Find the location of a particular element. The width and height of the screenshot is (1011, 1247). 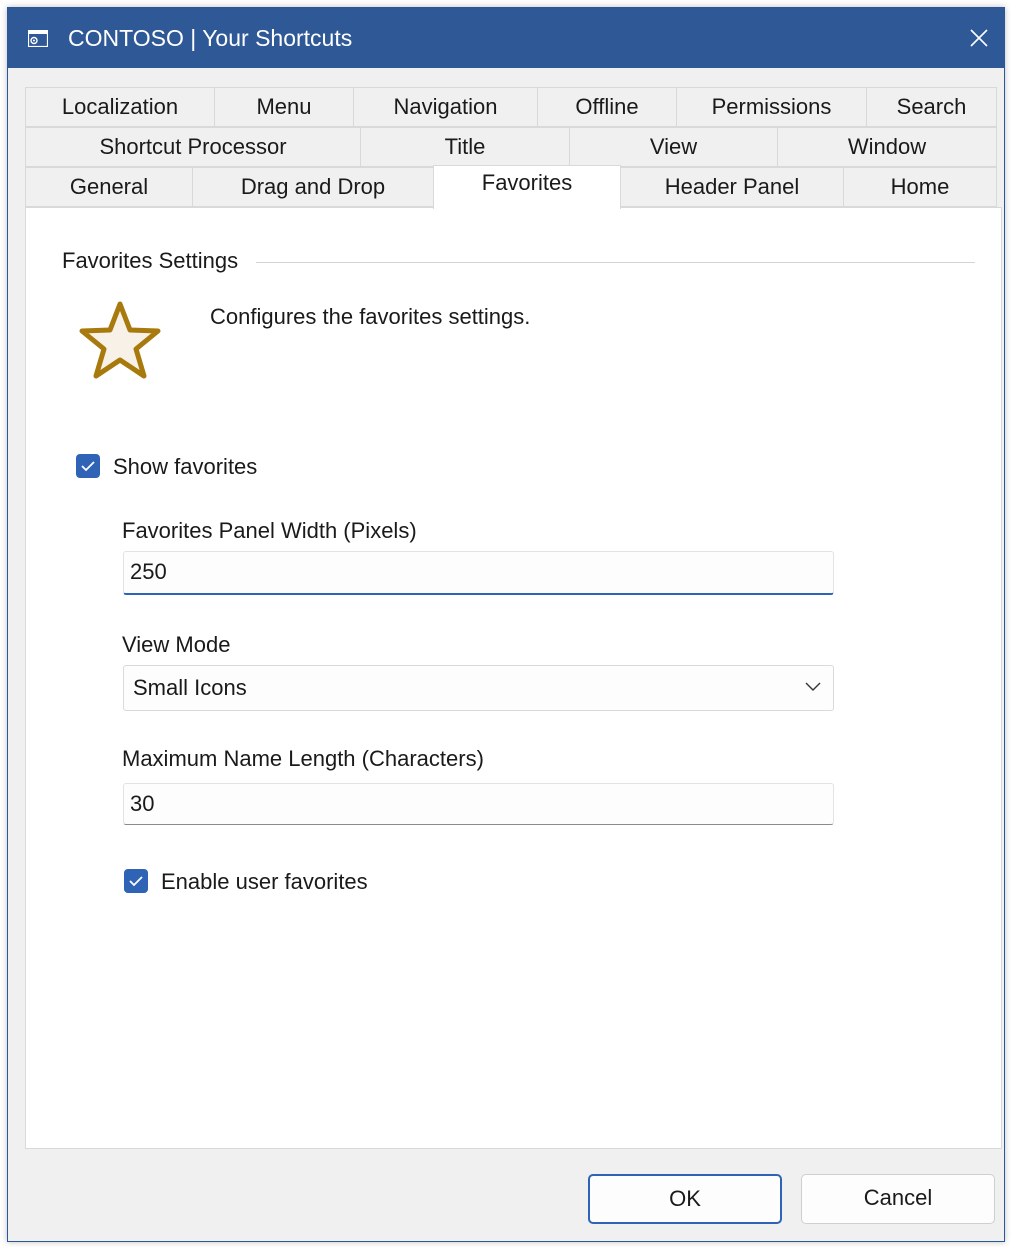

star-icon is located at coordinates (120, 340).